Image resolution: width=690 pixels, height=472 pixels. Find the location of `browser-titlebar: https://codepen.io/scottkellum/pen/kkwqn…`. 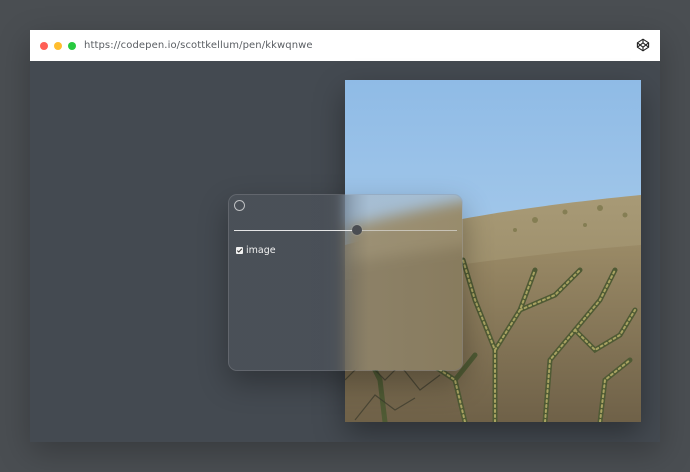

browser-titlebar: https://codepen.io/scottkellum/pen/kkwqn… is located at coordinates (345, 46).